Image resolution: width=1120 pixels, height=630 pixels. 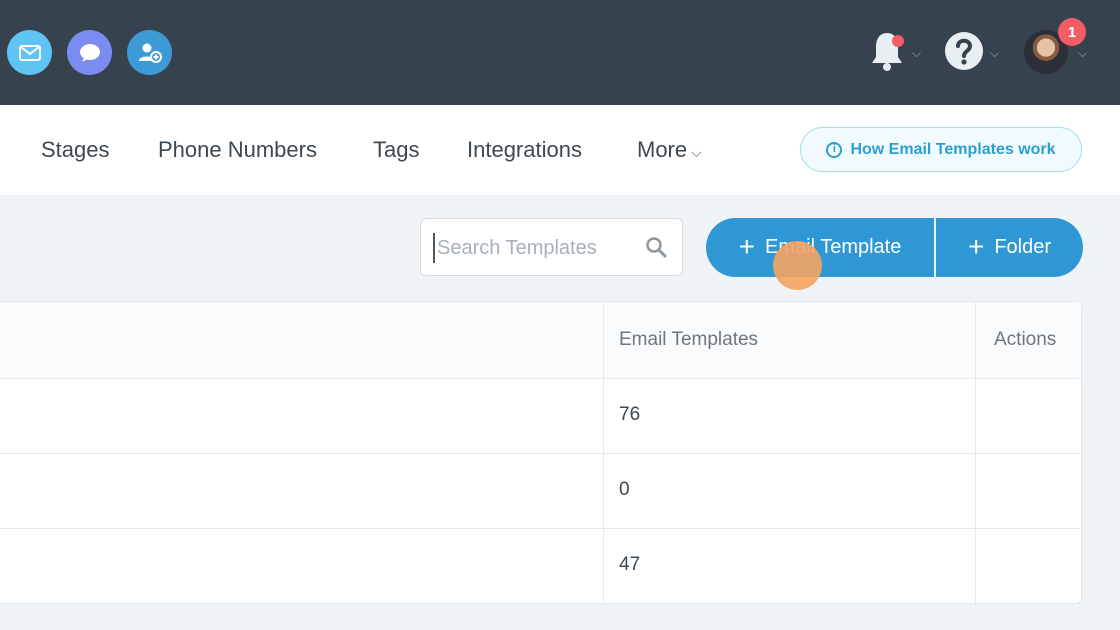 I want to click on table-header: Email Templates Actions, so click(x=540, y=340).